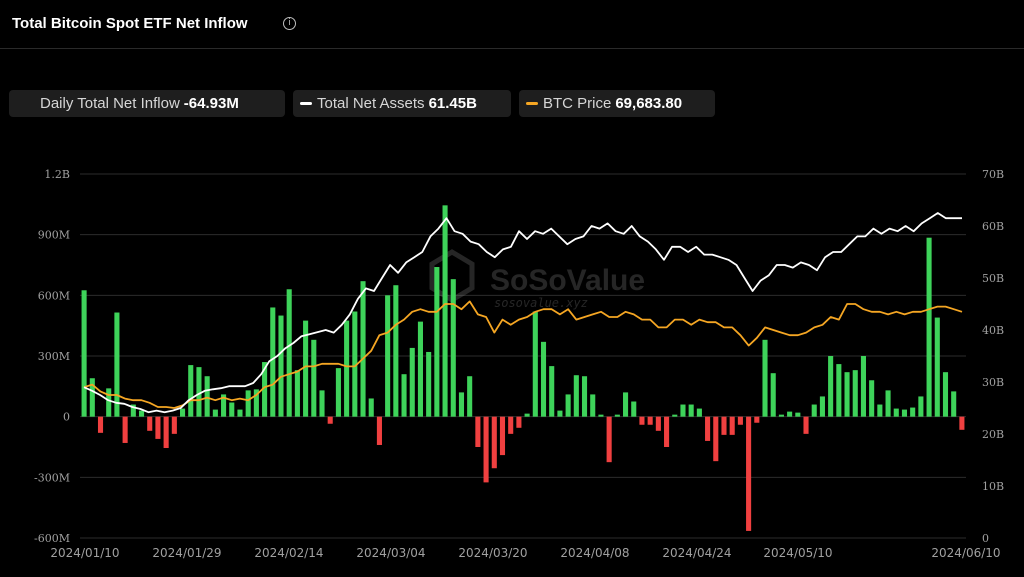  Describe the element at coordinates (110, 103) in the screenshot. I see `legend-label-inflow: Daily Total Net Inflow` at that location.